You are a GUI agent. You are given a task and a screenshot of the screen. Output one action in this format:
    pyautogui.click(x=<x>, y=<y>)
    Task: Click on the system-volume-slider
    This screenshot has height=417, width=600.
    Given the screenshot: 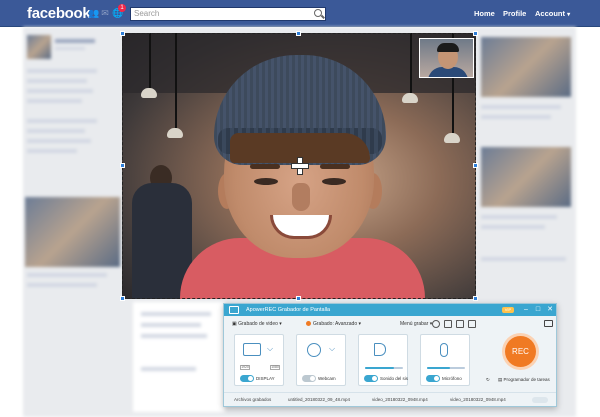 What is the action you would take?
    pyautogui.click(x=384, y=368)
    